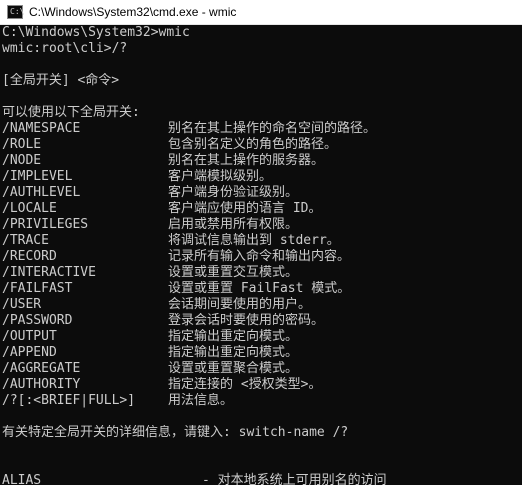 Image resolution: width=522 pixels, height=485 pixels. What do you see at coordinates (29, 208) in the screenshot?
I see `switch-name: /LOCALE` at bounding box center [29, 208].